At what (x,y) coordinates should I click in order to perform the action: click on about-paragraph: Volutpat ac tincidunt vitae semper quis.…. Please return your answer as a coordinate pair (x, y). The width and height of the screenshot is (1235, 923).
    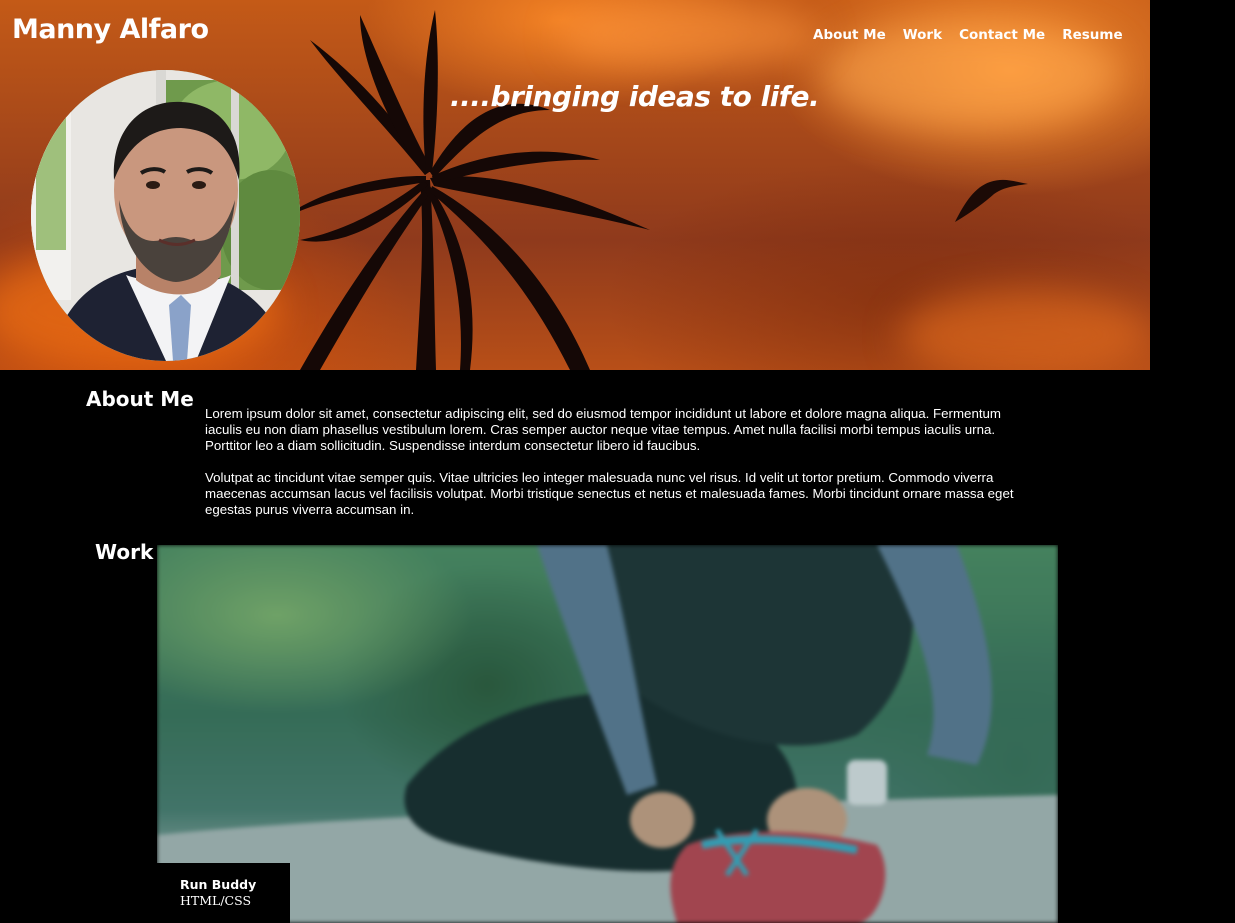
    Looking at the image, I should click on (609, 493).